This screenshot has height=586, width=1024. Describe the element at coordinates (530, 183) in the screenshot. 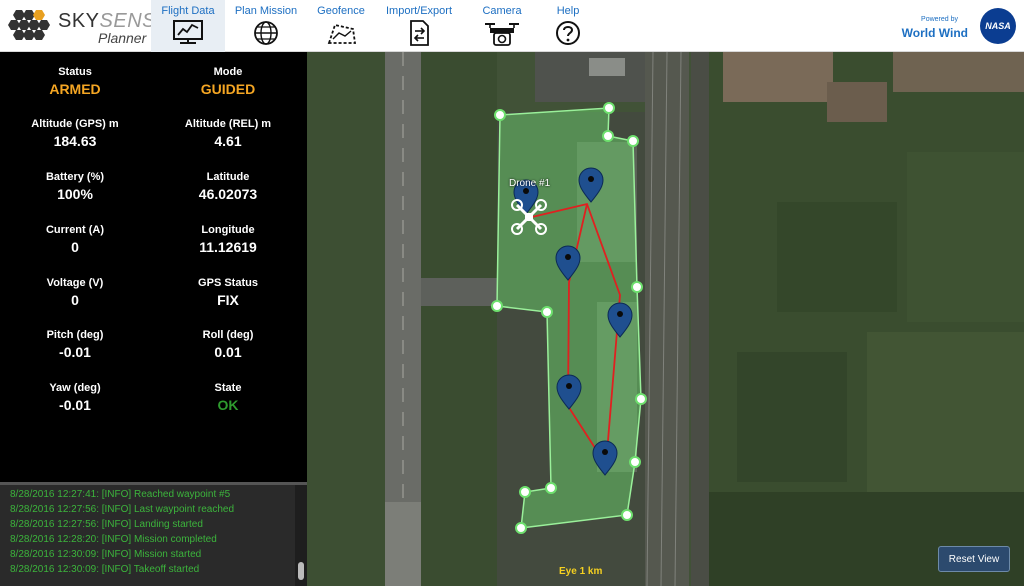

I see `drone-label: Drone #1` at that location.